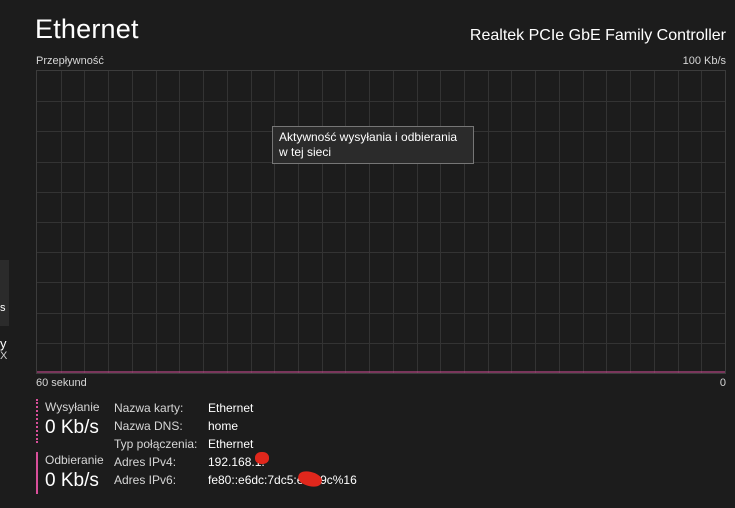  Describe the element at coordinates (597, 35) in the screenshot. I see `adapter-name: Realtek PCIe GbE Family Controller` at that location.